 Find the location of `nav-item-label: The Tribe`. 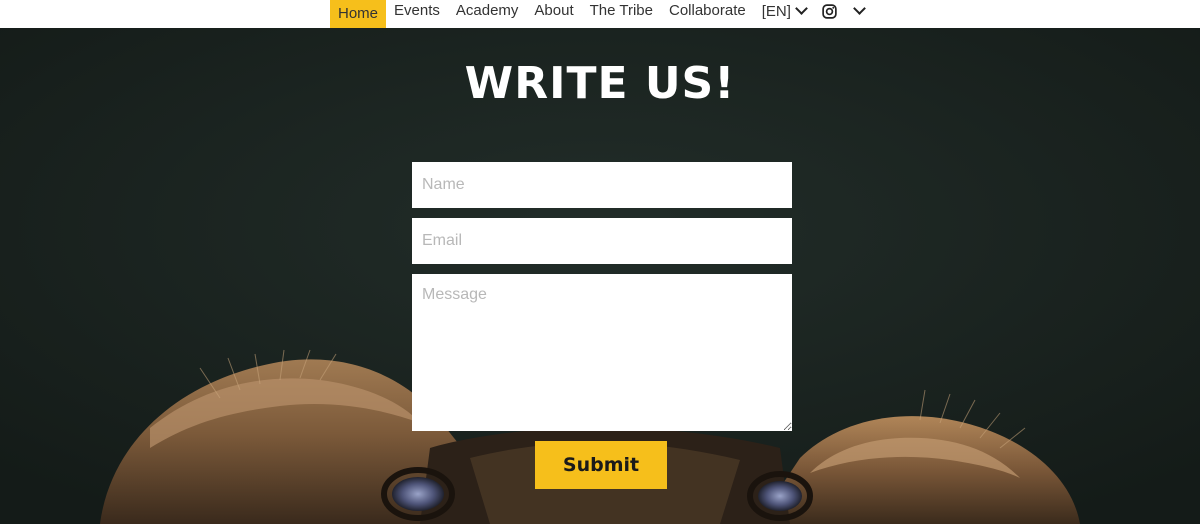

nav-item-label: The Tribe is located at coordinates (621, 10).